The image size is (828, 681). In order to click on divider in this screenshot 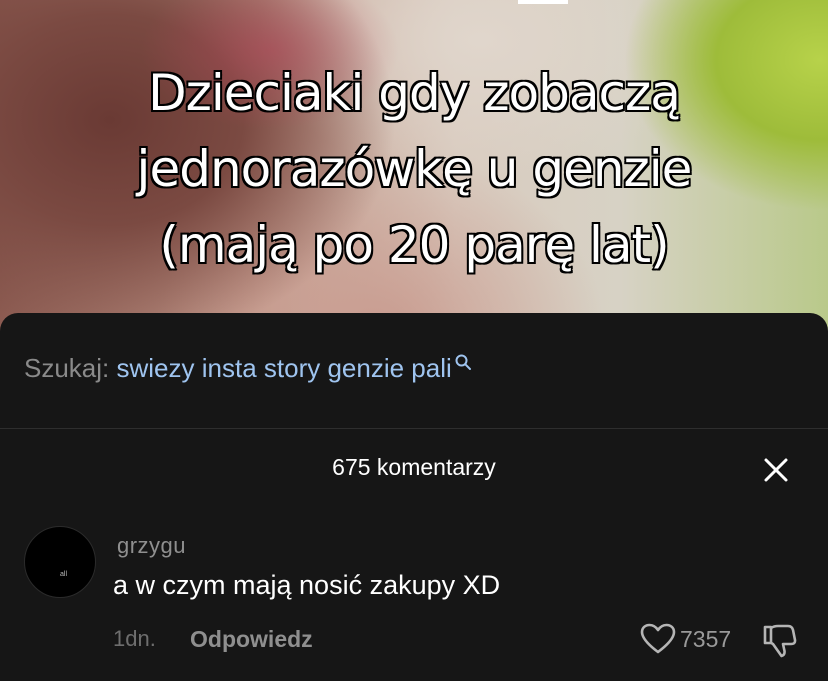, I will do `click(414, 428)`.